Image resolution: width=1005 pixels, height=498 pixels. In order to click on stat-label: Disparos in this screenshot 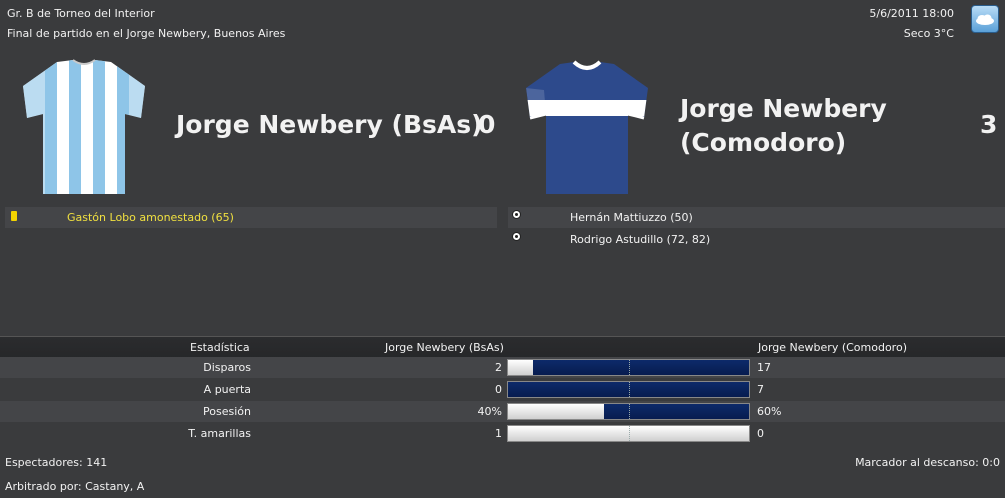, I will do `click(227, 367)`.